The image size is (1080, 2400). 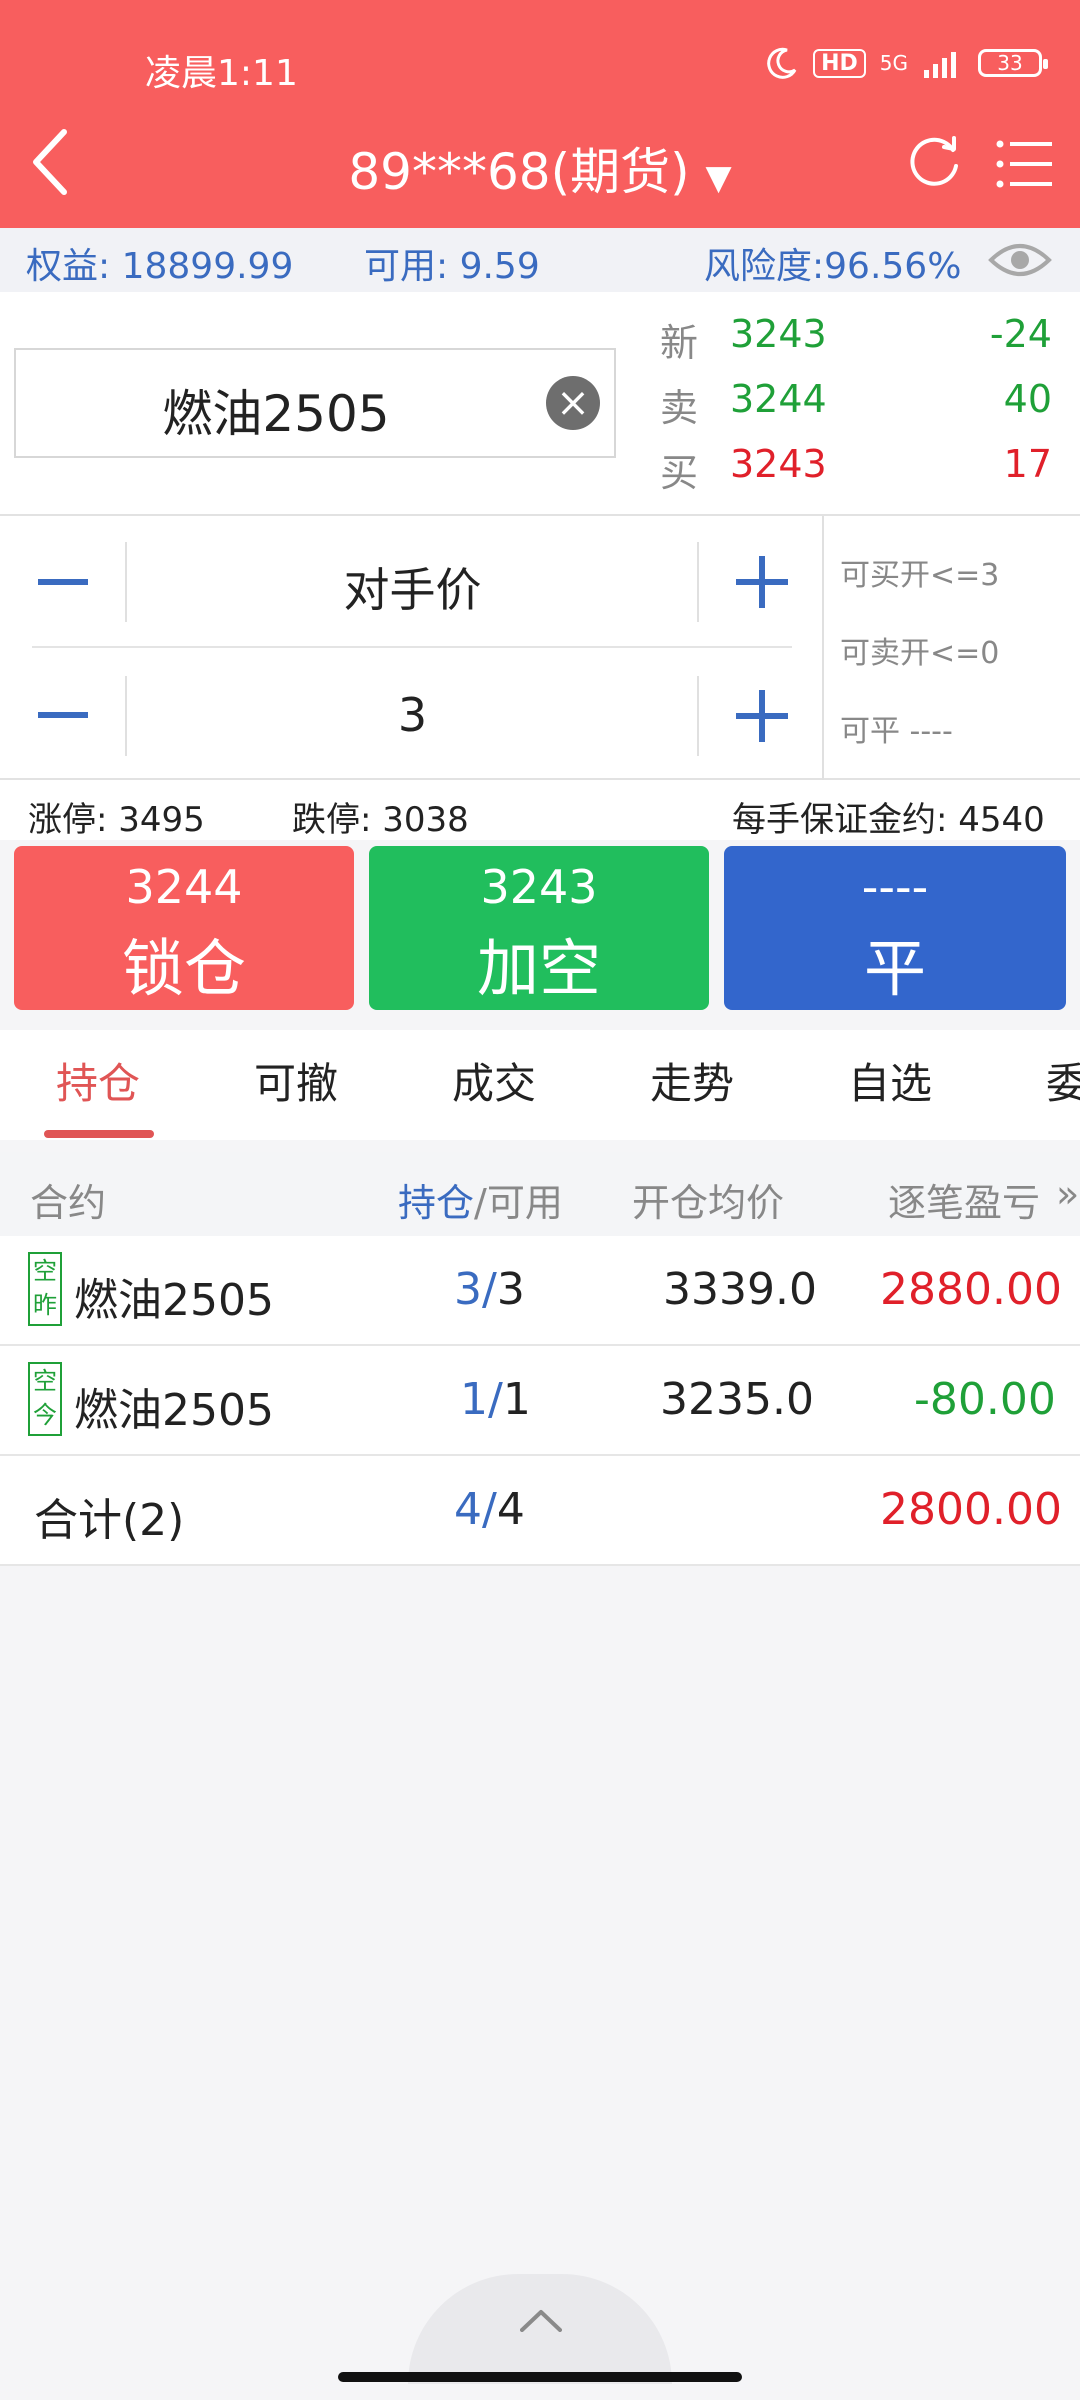 What do you see at coordinates (489, 1509) in the screenshot?
I see `total-hold-avail: 4/4` at bounding box center [489, 1509].